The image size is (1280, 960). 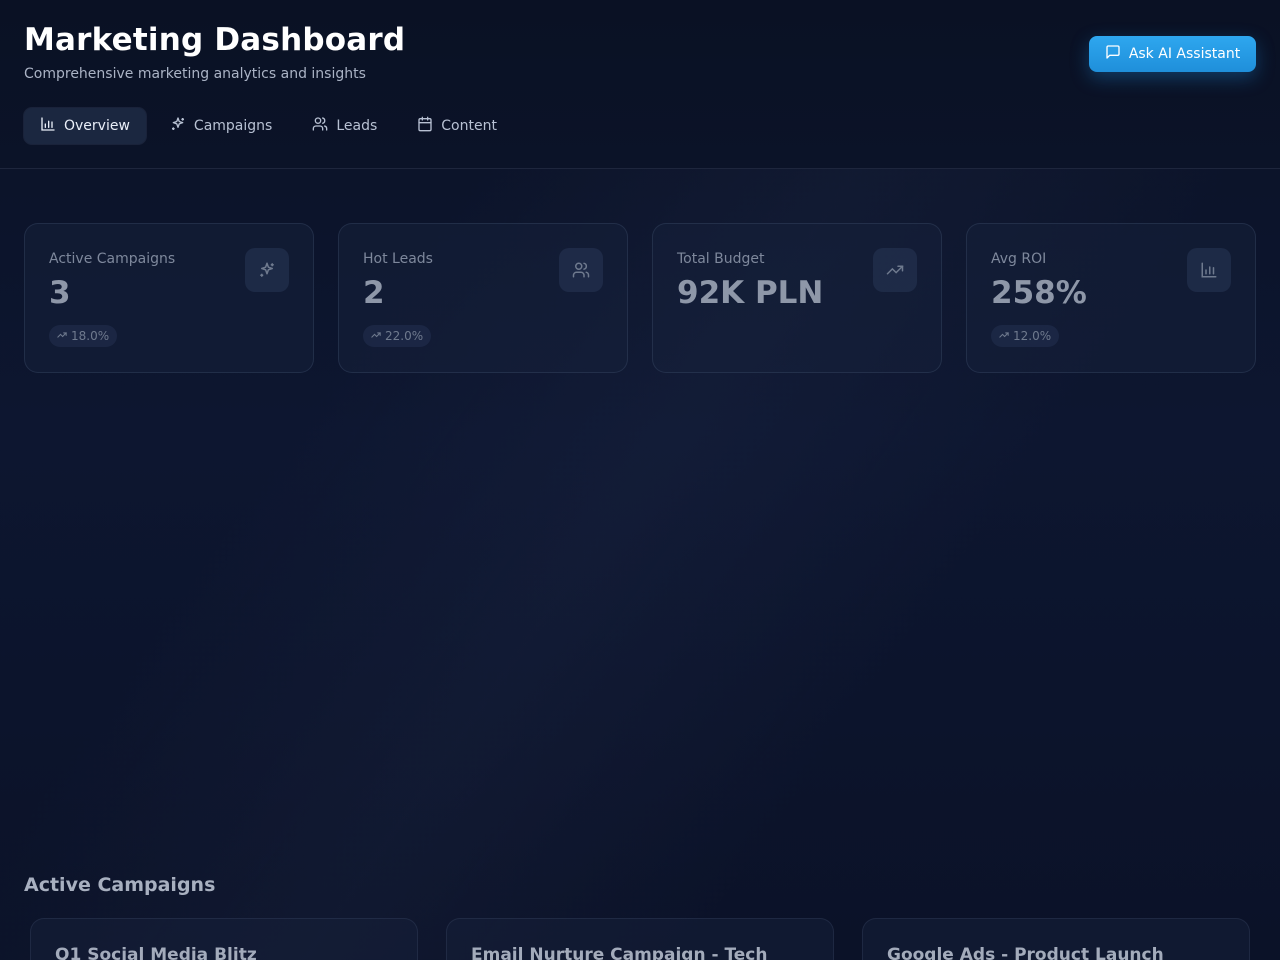 I want to click on tab-leads: Leads, so click(x=344, y=126).